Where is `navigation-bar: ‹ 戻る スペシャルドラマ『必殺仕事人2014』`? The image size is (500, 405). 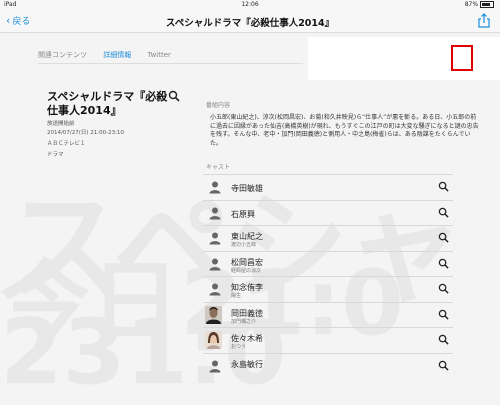
navigation-bar: ‹ 戻る スペシャルドラマ『必殺仕事人2014』 is located at coordinates (250, 21).